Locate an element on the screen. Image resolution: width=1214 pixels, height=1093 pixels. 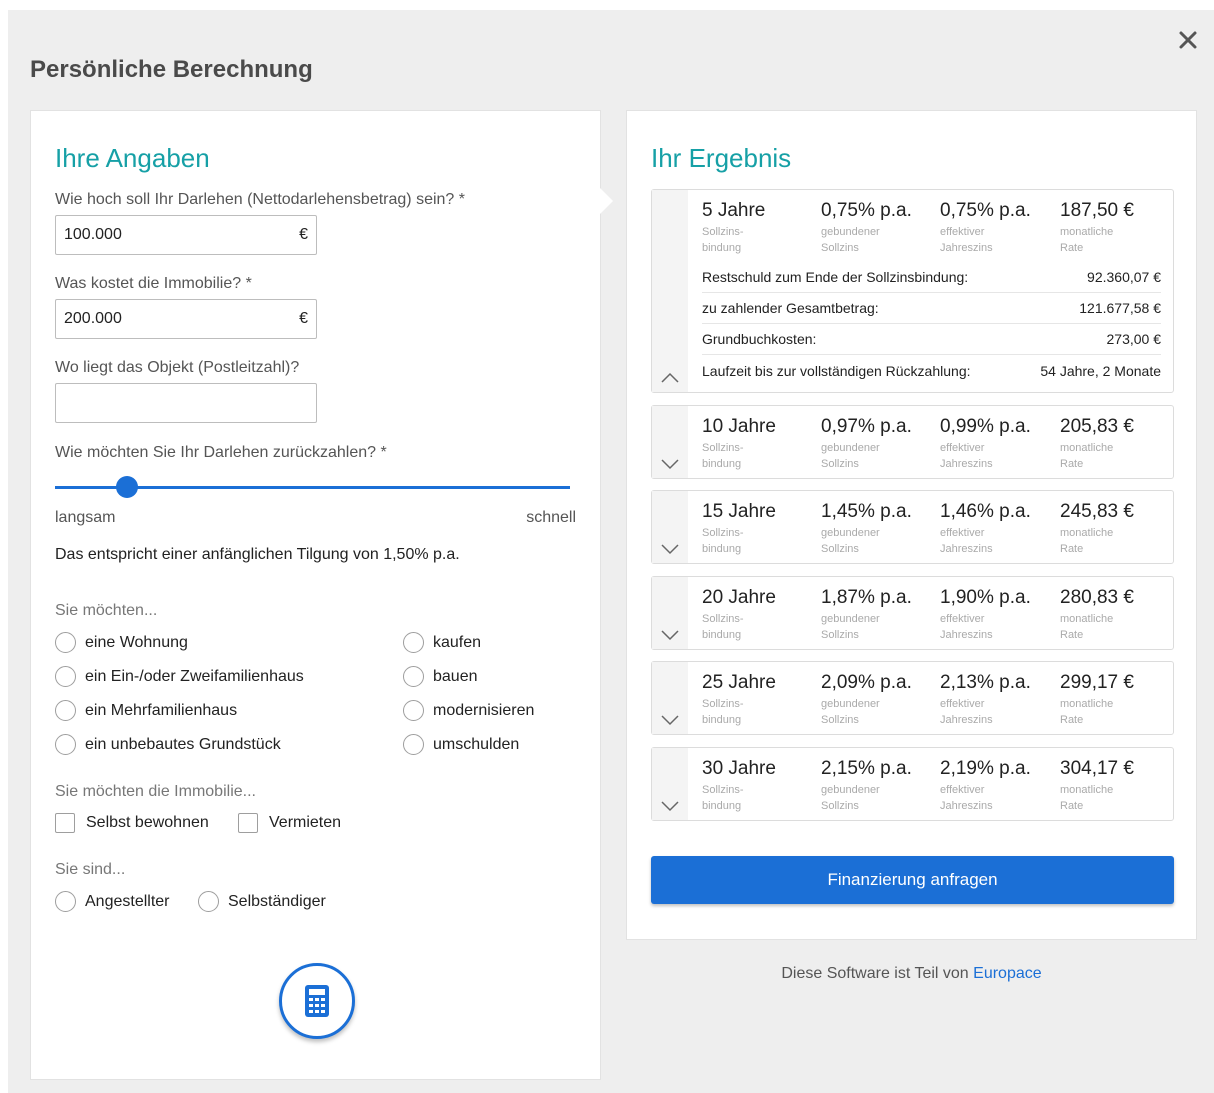
offer-rate-col: 2,09% p.a. gebundener Sollzins is located at coordinates (866, 700).